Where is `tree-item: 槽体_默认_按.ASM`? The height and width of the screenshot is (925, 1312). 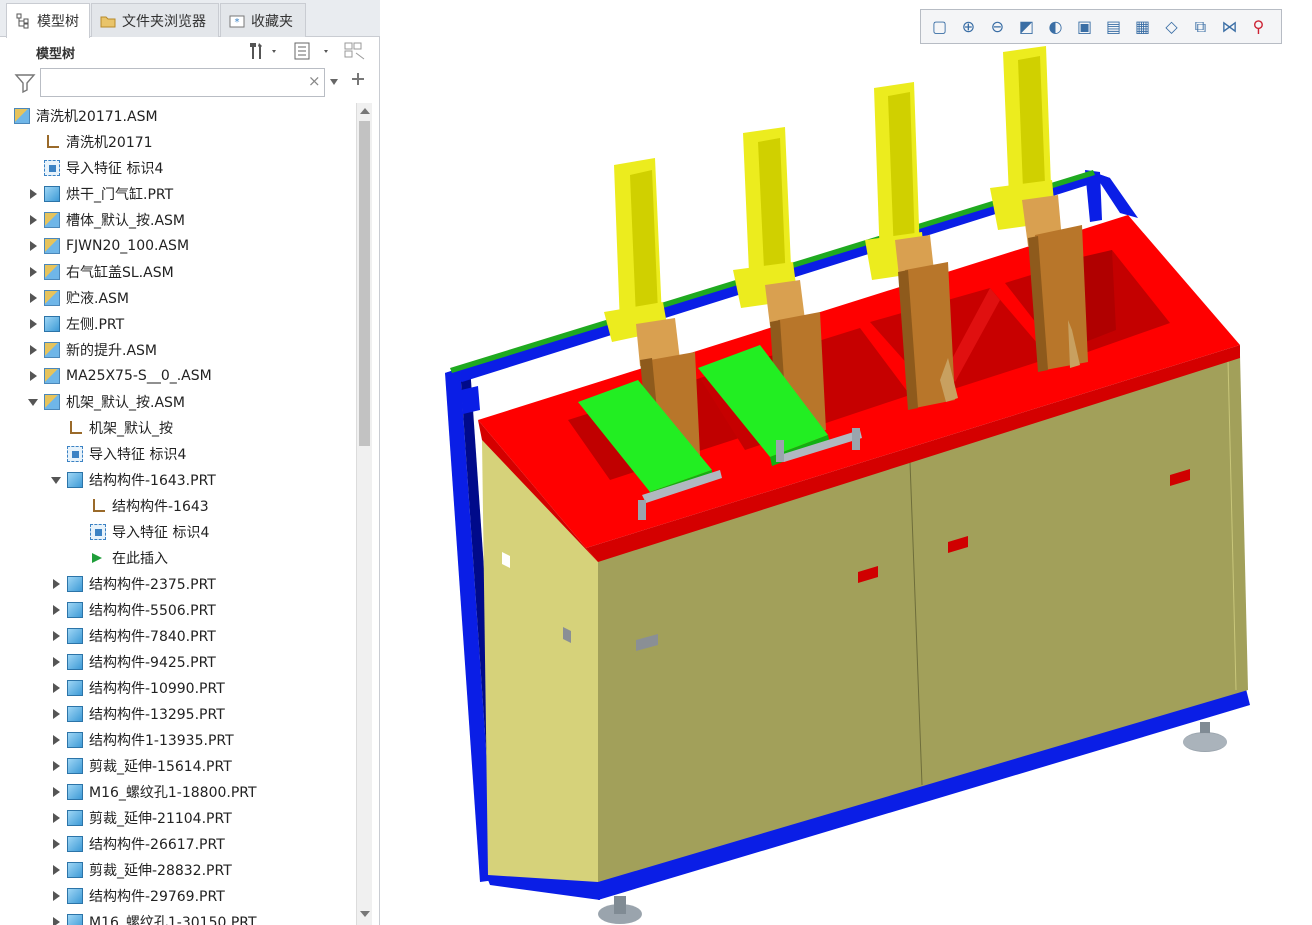
tree-item: 槽体_默认_按.ASM is located at coordinates (105, 220).